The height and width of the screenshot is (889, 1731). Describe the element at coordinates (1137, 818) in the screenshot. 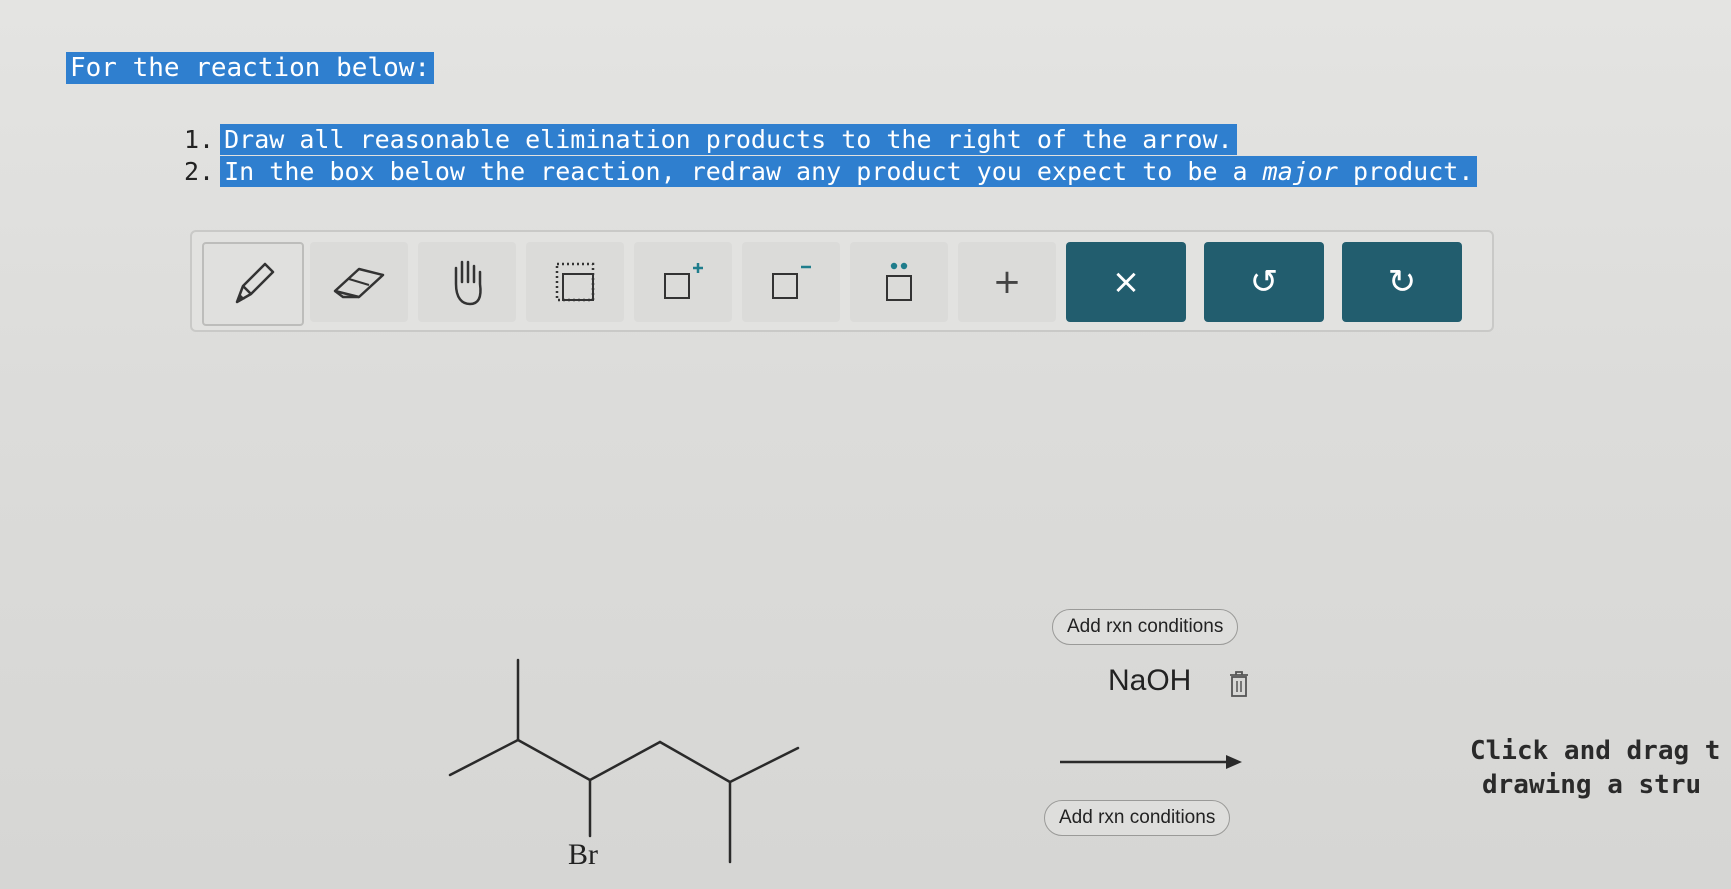

I see `add-conditions-bottom-button: Add rxn conditions` at that location.